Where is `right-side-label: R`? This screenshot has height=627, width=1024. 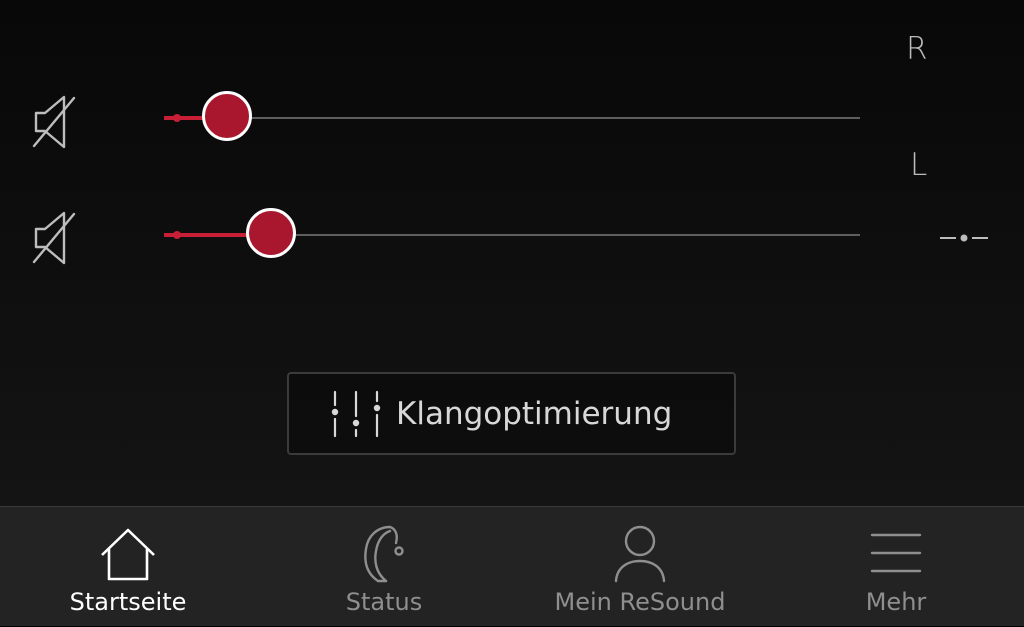 right-side-label: R is located at coordinates (917, 49).